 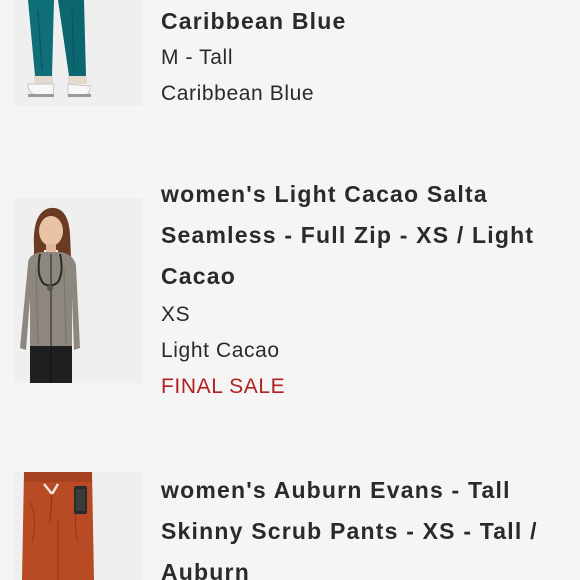 I want to click on teal-pants-image, so click(x=78, y=53).